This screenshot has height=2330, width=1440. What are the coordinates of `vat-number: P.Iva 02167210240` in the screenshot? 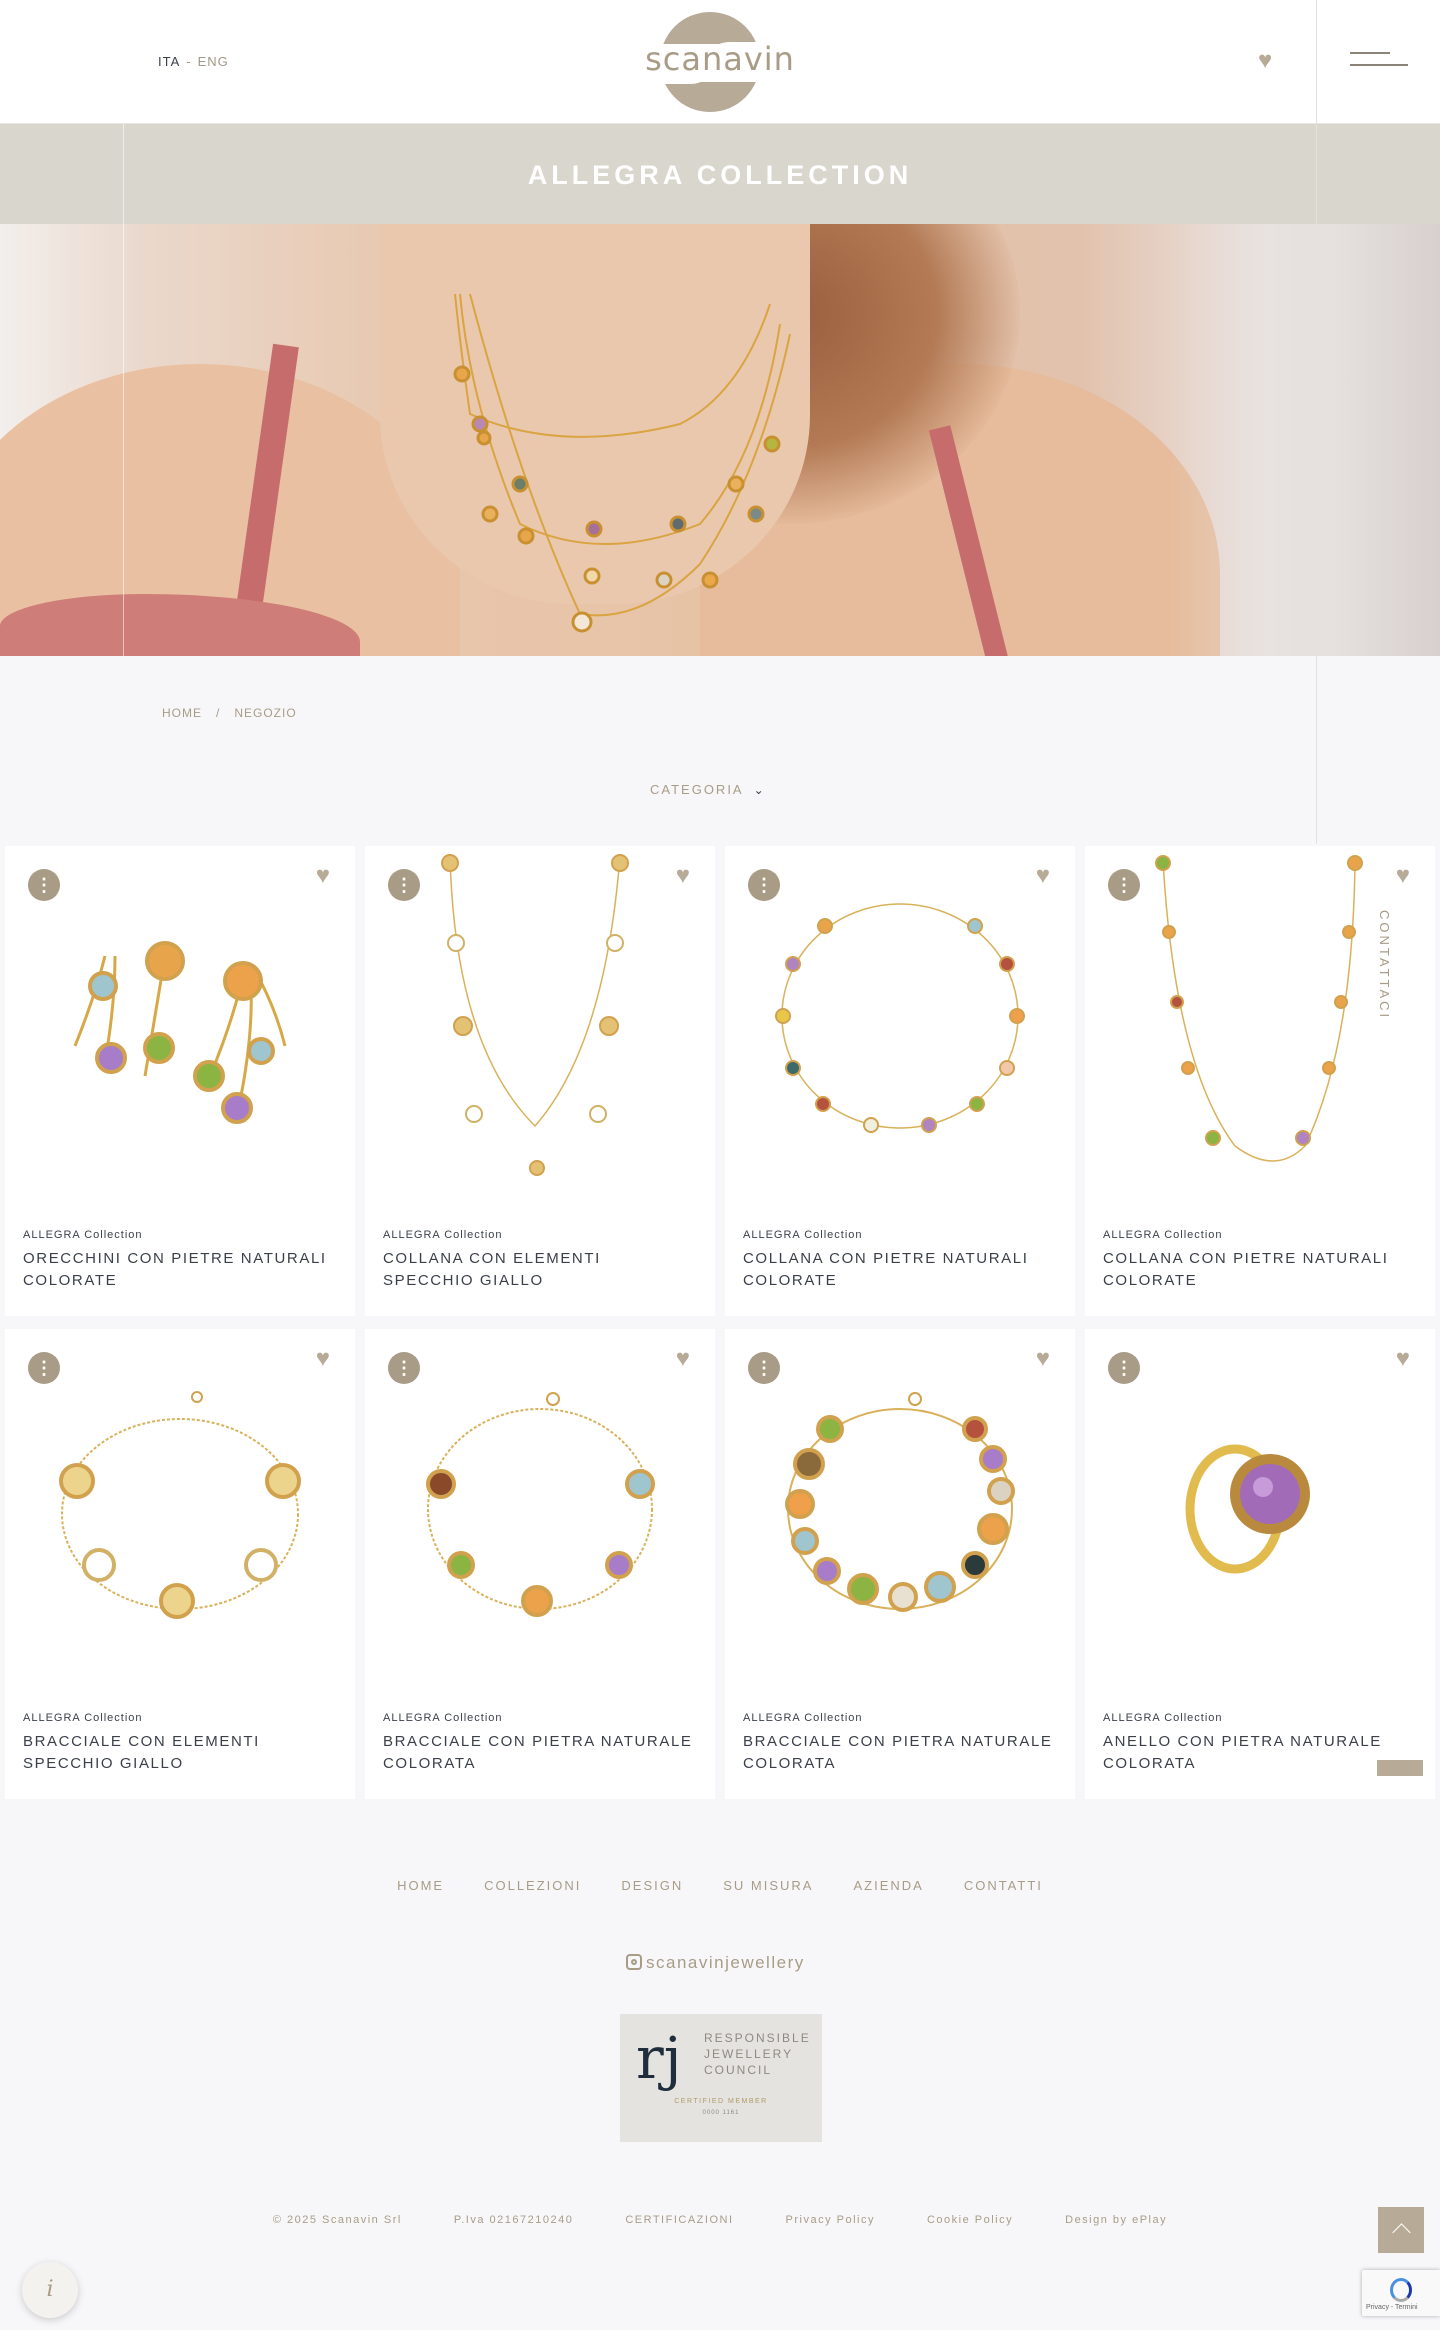 It's located at (513, 2220).